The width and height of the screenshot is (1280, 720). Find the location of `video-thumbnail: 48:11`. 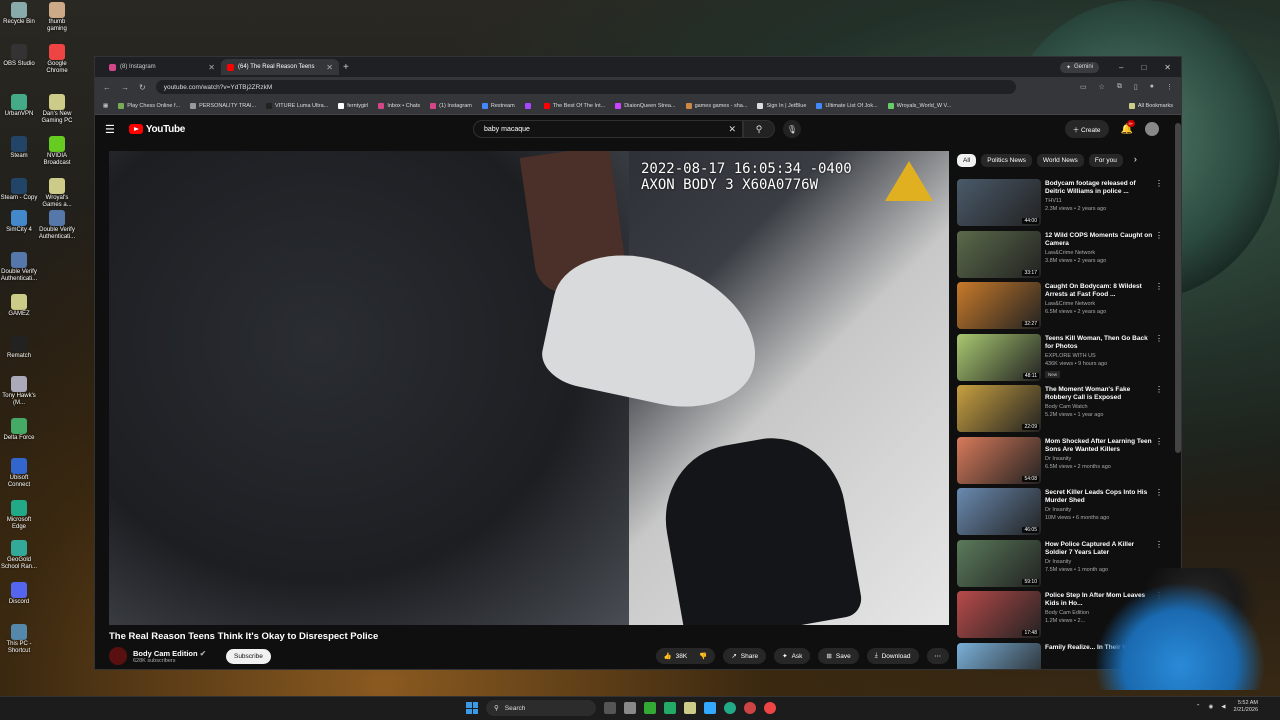

video-thumbnail: 48:11 is located at coordinates (999, 357).